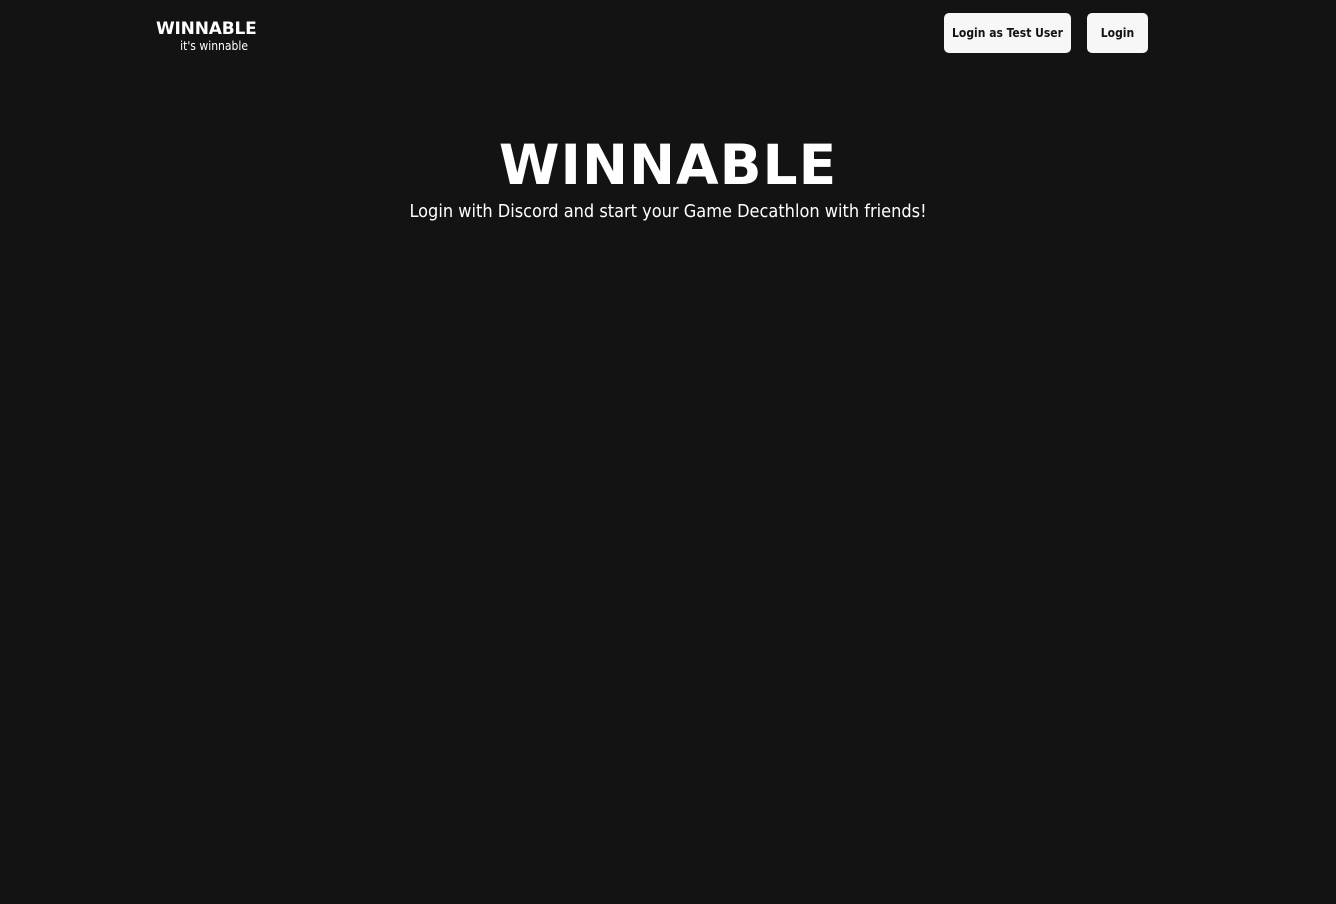 Image resolution: width=1336 pixels, height=904 pixels. Describe the element at coordinates (214, 46) in the screenshot. I see `brand-tagline: it's winnable` at that location.